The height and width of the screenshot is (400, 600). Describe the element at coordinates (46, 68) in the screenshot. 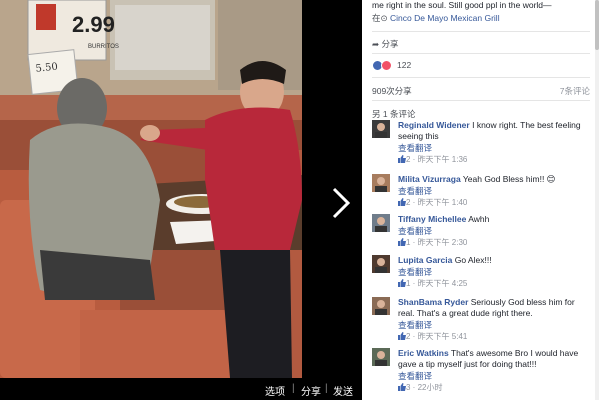

I see `sign-small-price: 5.50` at that location.